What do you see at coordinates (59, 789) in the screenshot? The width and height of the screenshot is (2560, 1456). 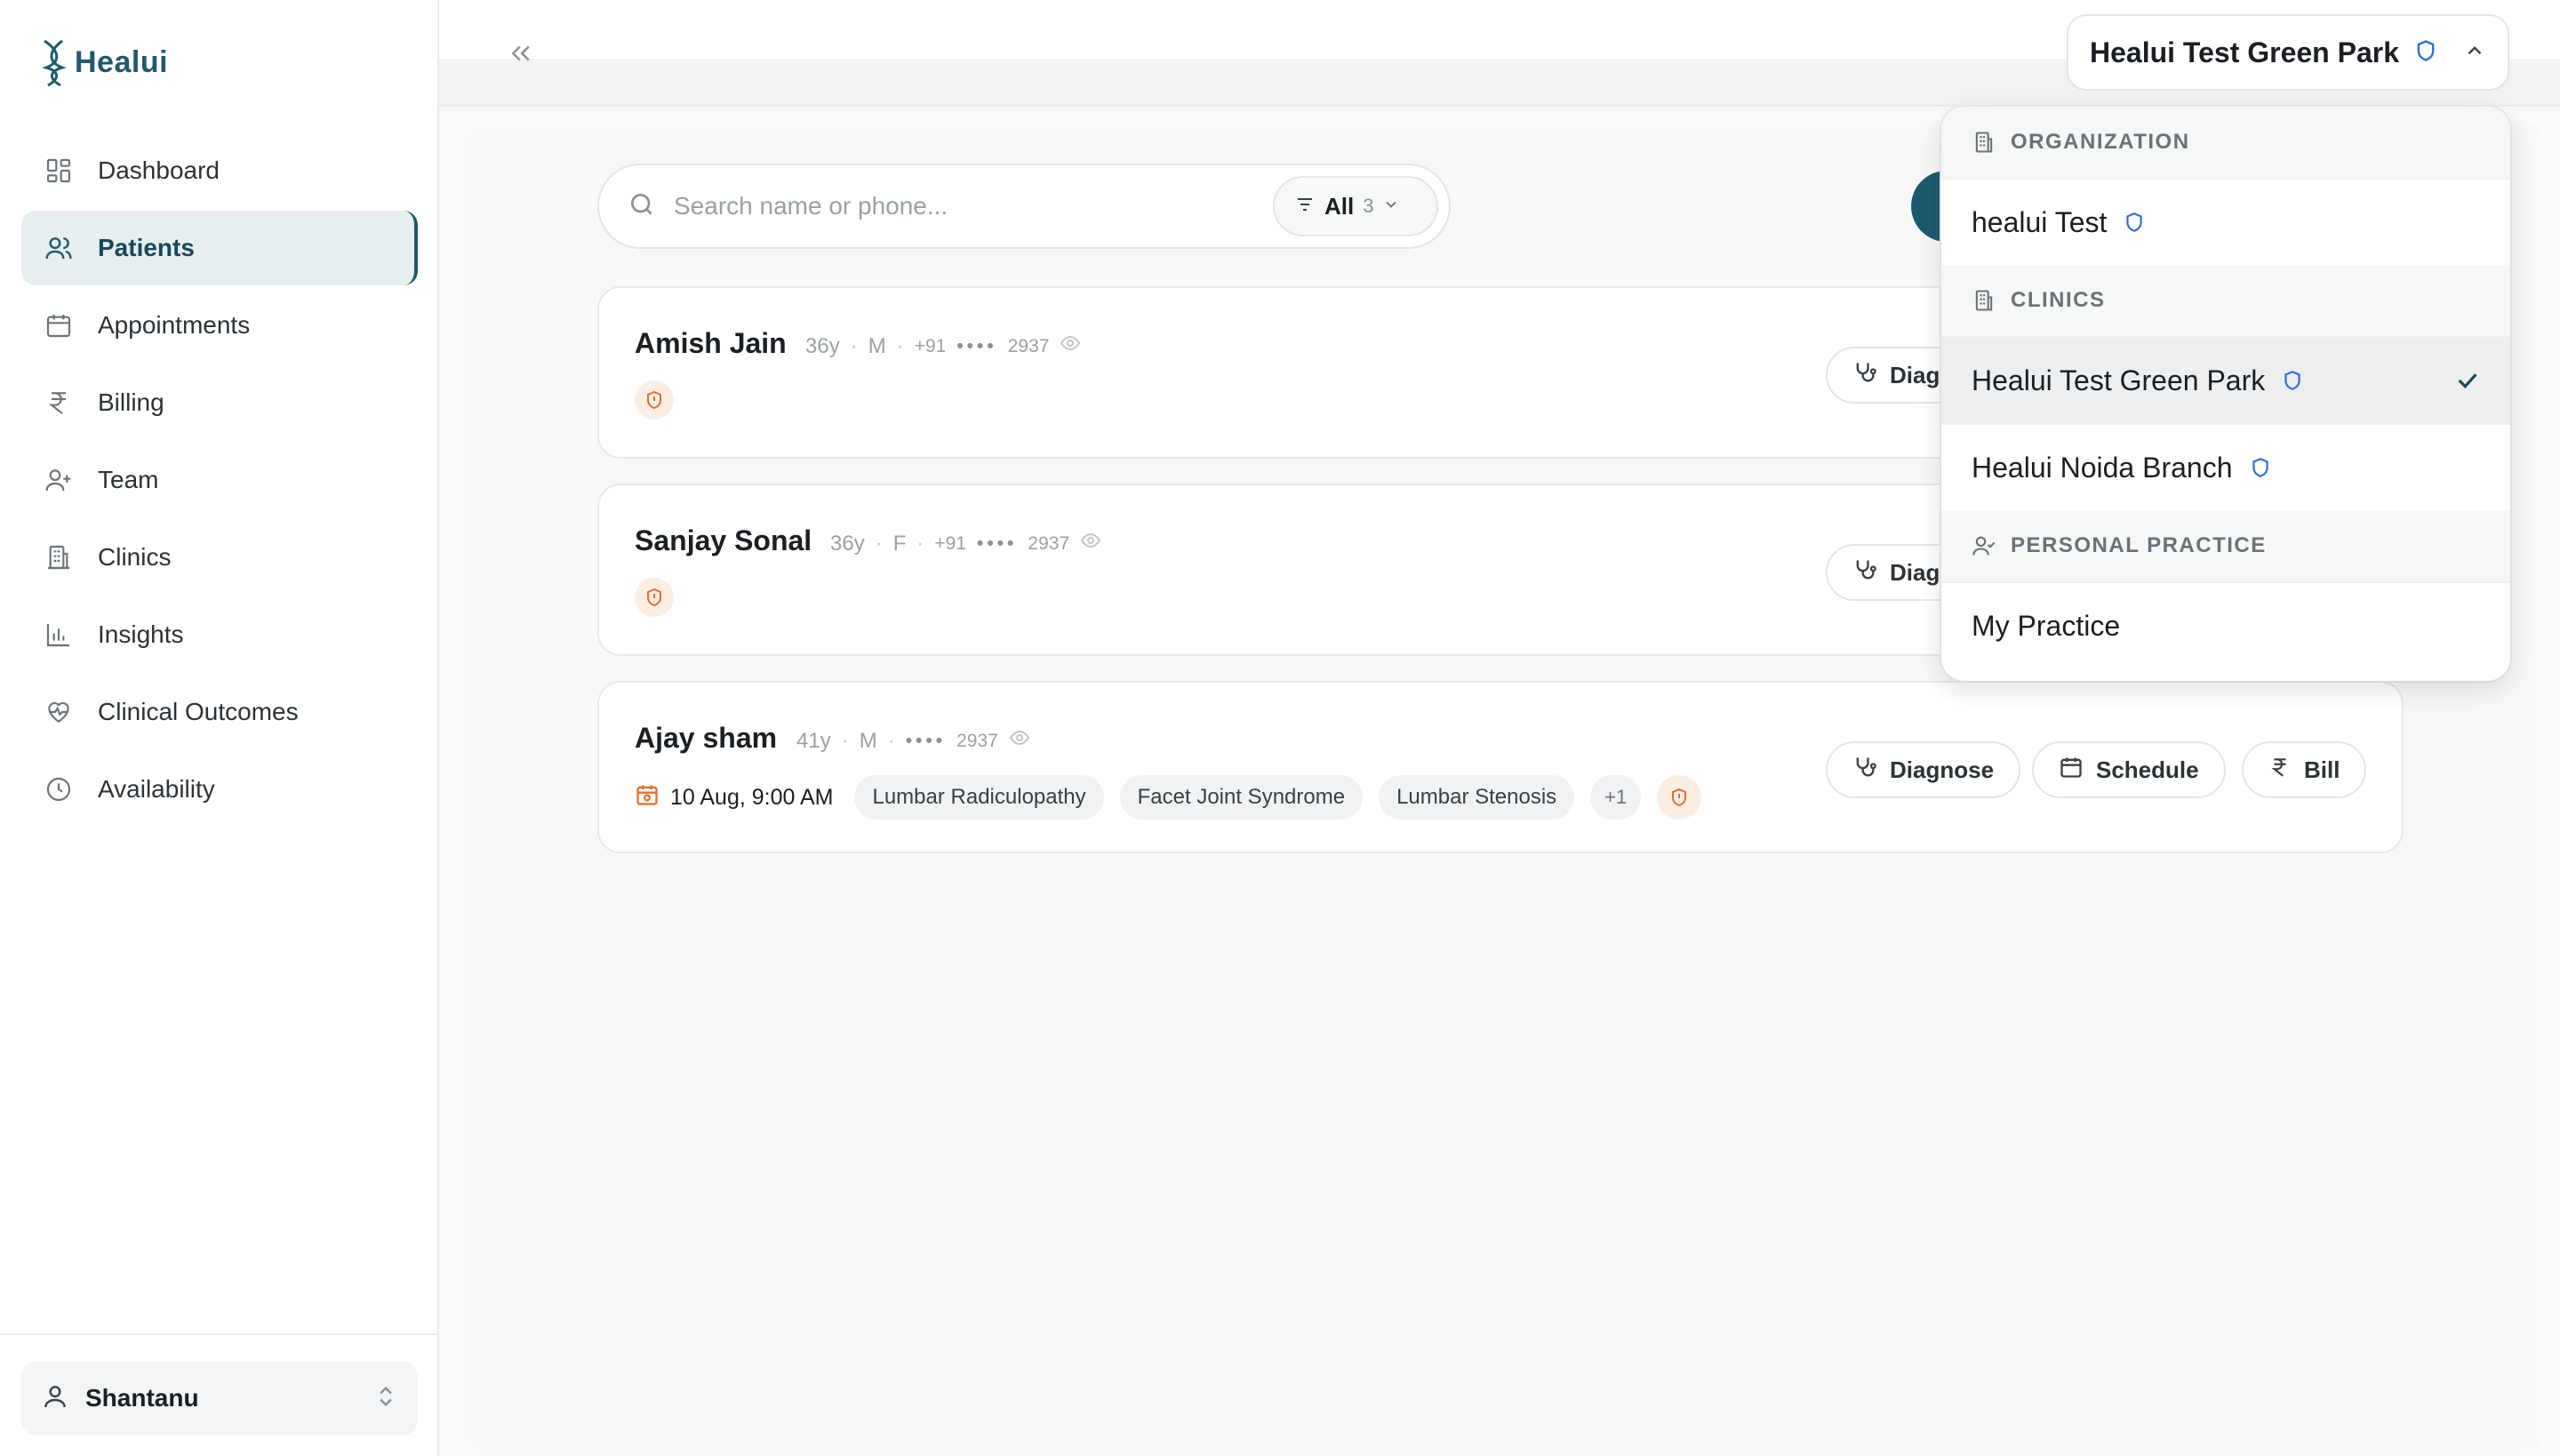 I see `clock-icon` at bounding box center [59, 789].